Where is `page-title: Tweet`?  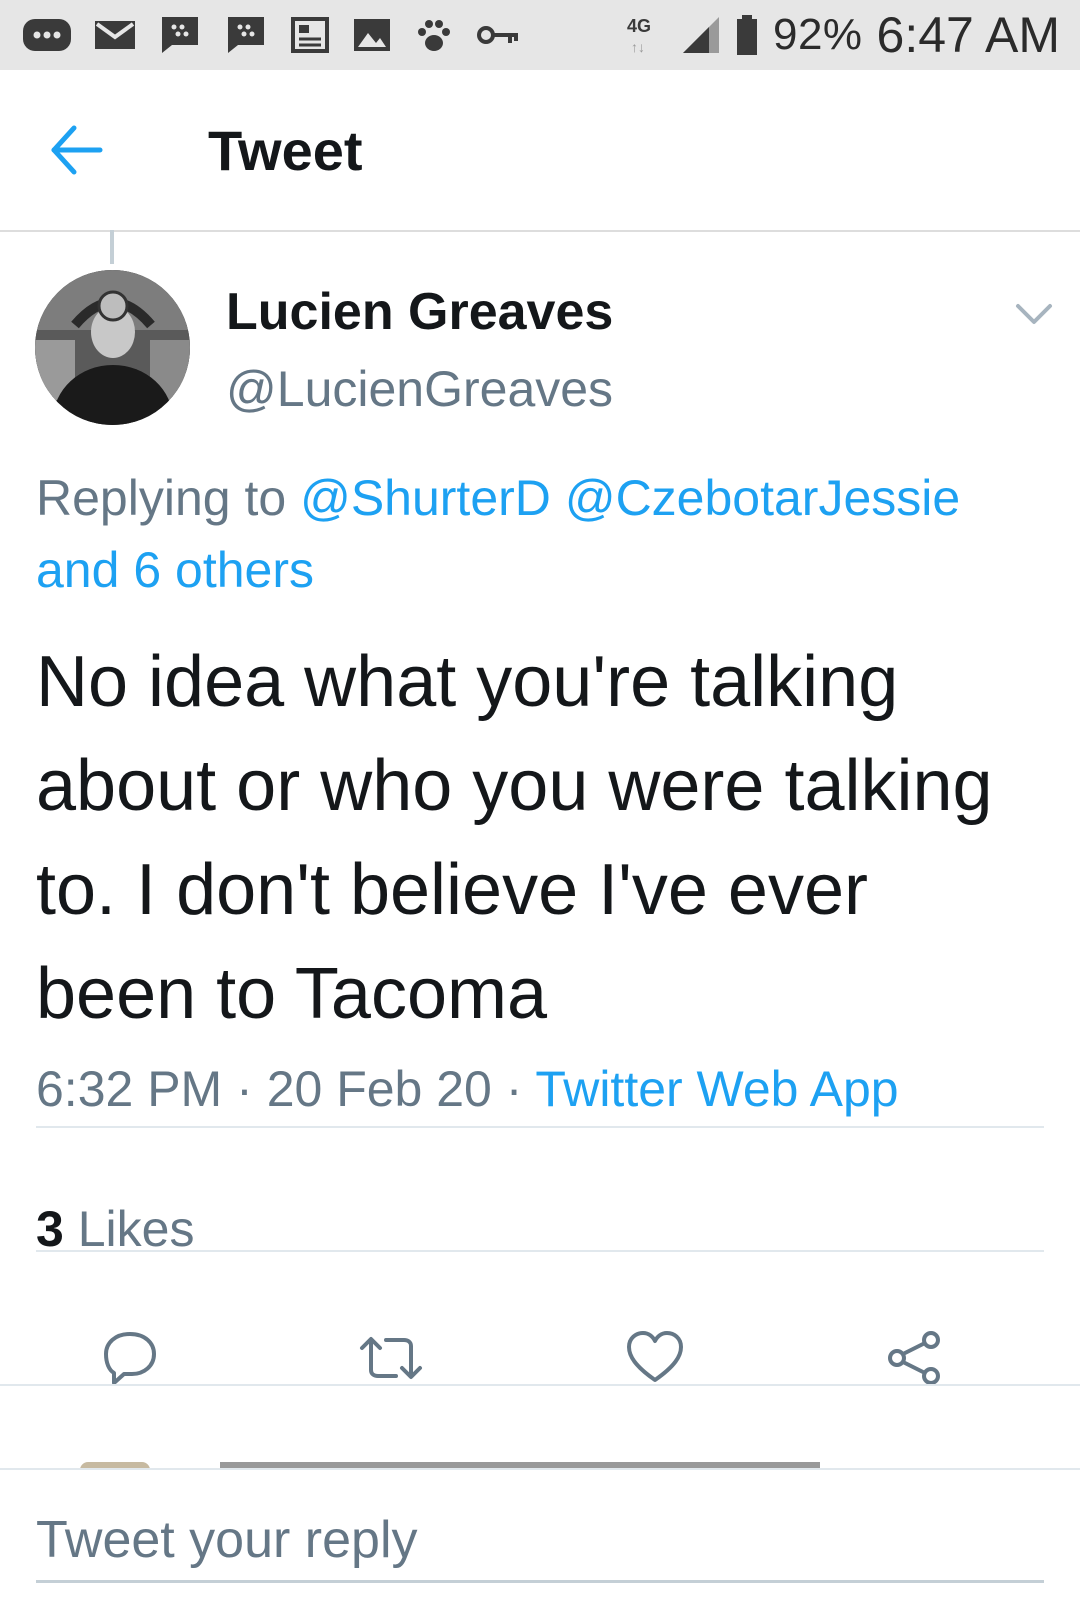
page-title: Tweet is located at coordinates (285, 150).